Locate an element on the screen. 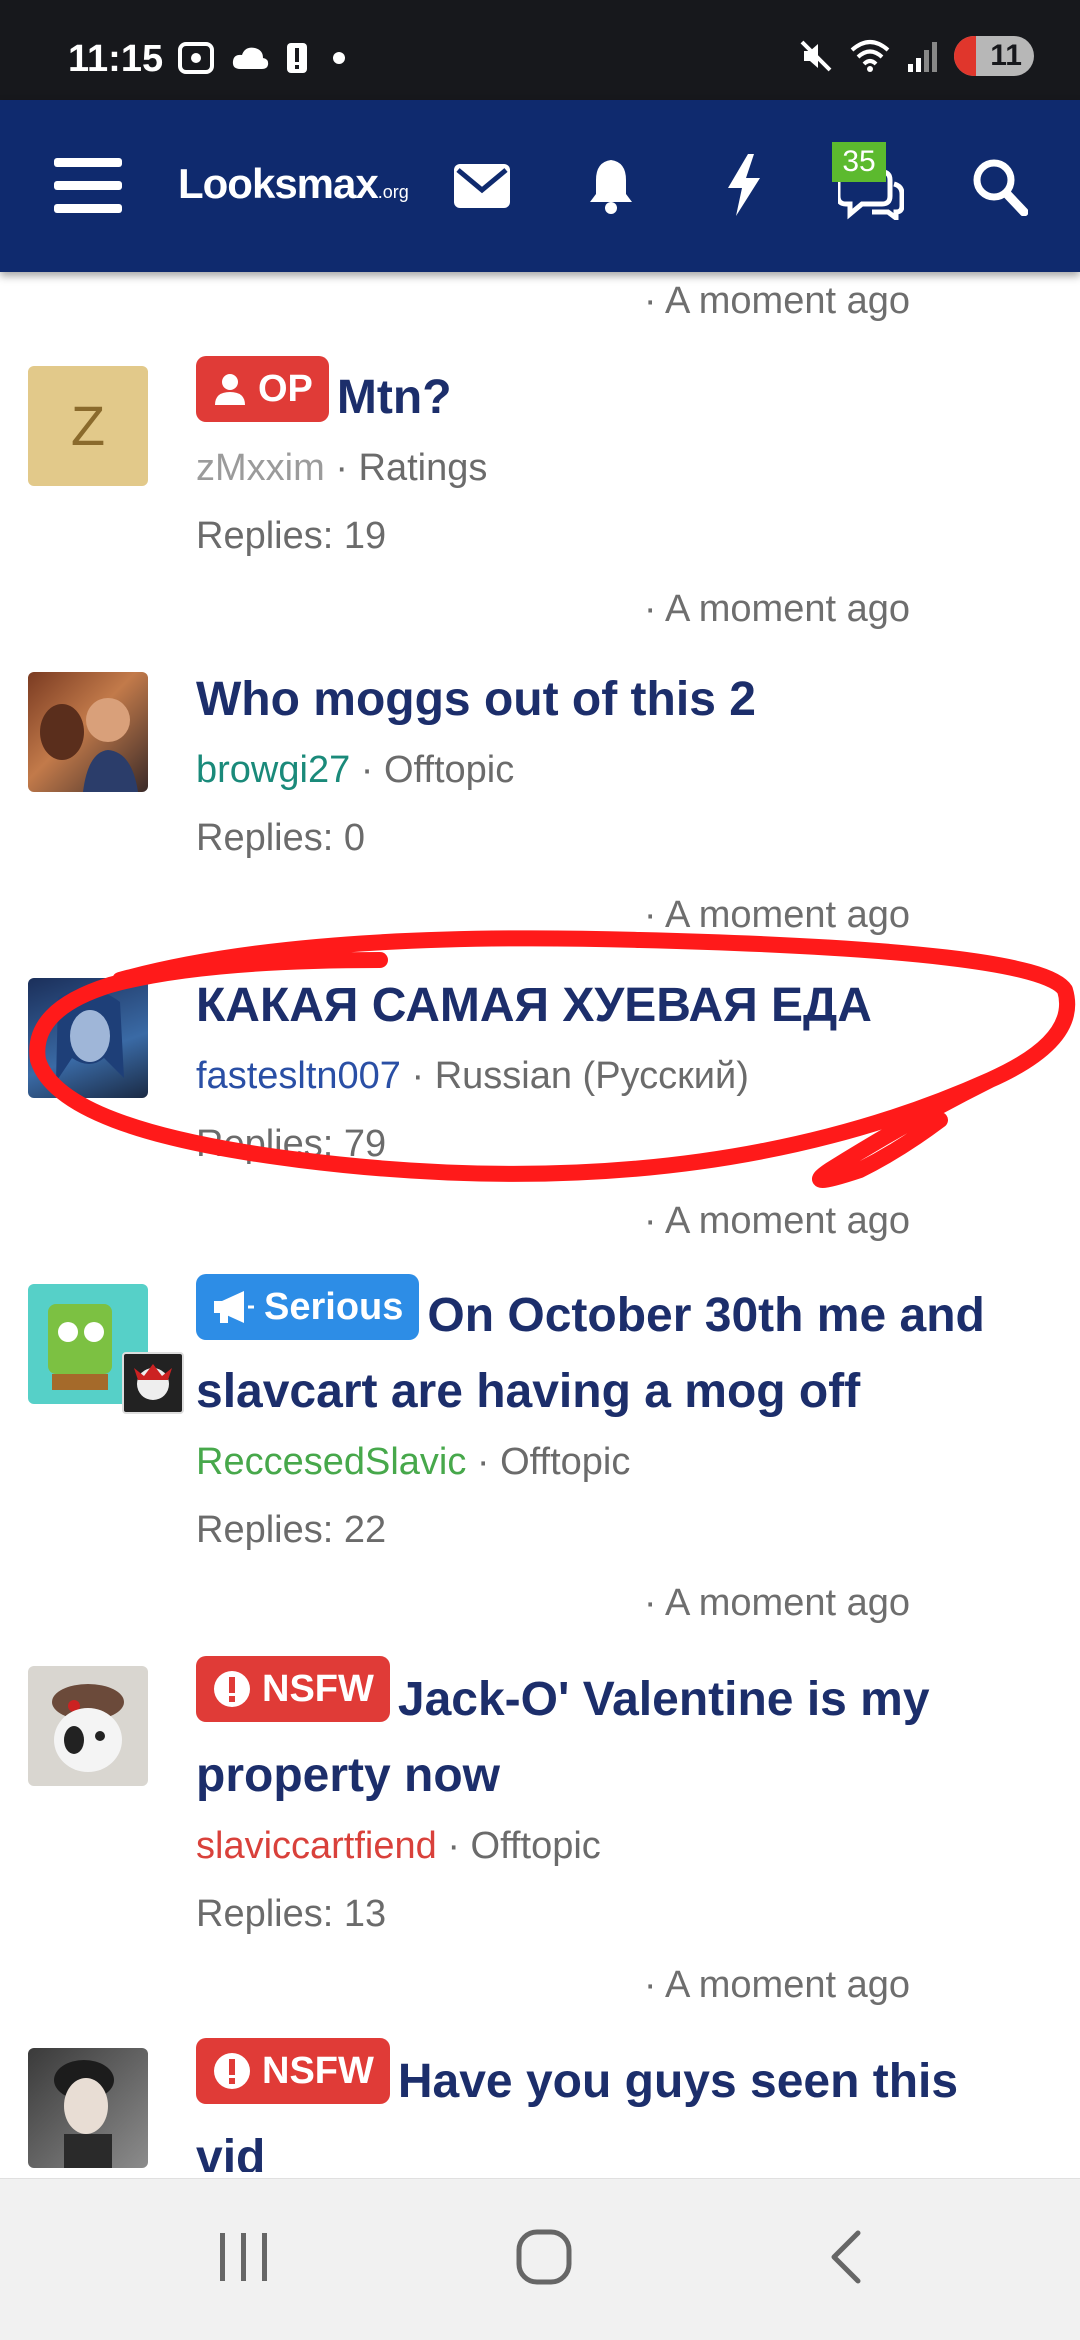 Image resolution: width=1080 pixels, height=2340 pixels. thread-forum: · Russian (Русский) is located at coordinates (579, 1076).